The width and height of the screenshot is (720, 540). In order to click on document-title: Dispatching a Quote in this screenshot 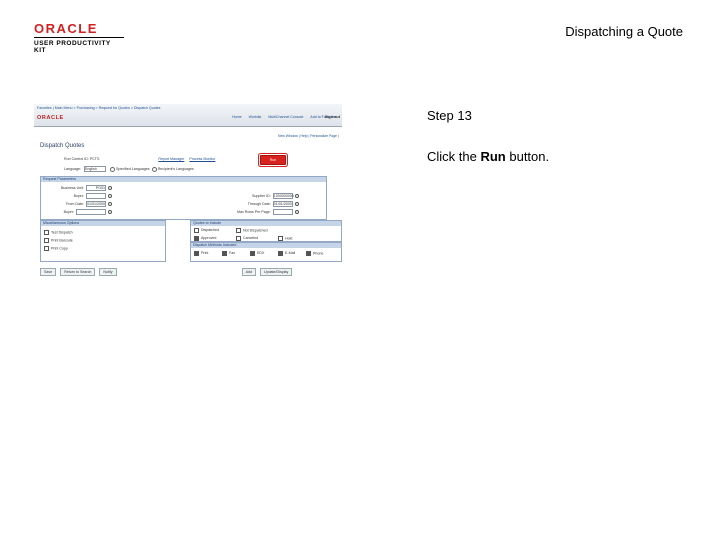, I will do `click(624, 31)`.